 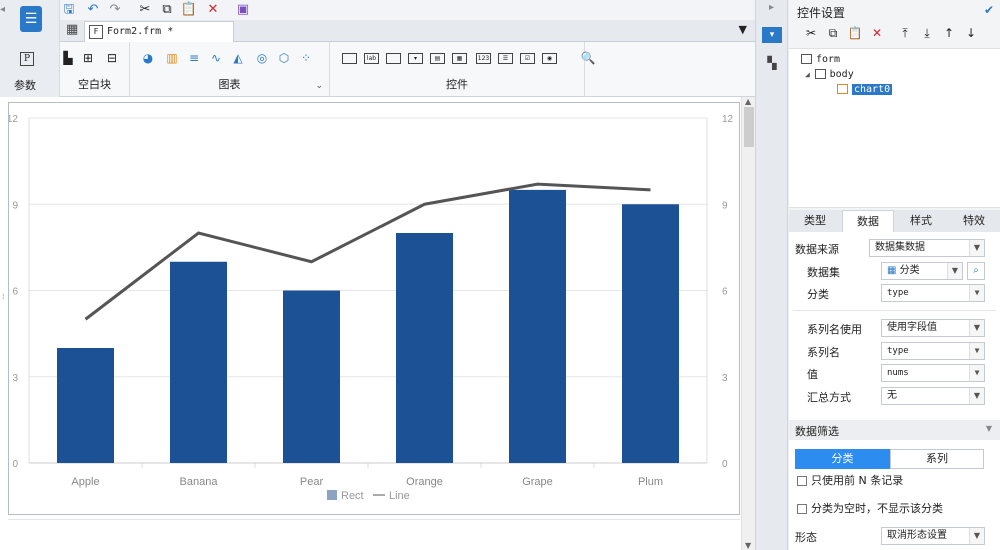 I want to click on summary-select: 无 ▼, so click(x=933, y=396).